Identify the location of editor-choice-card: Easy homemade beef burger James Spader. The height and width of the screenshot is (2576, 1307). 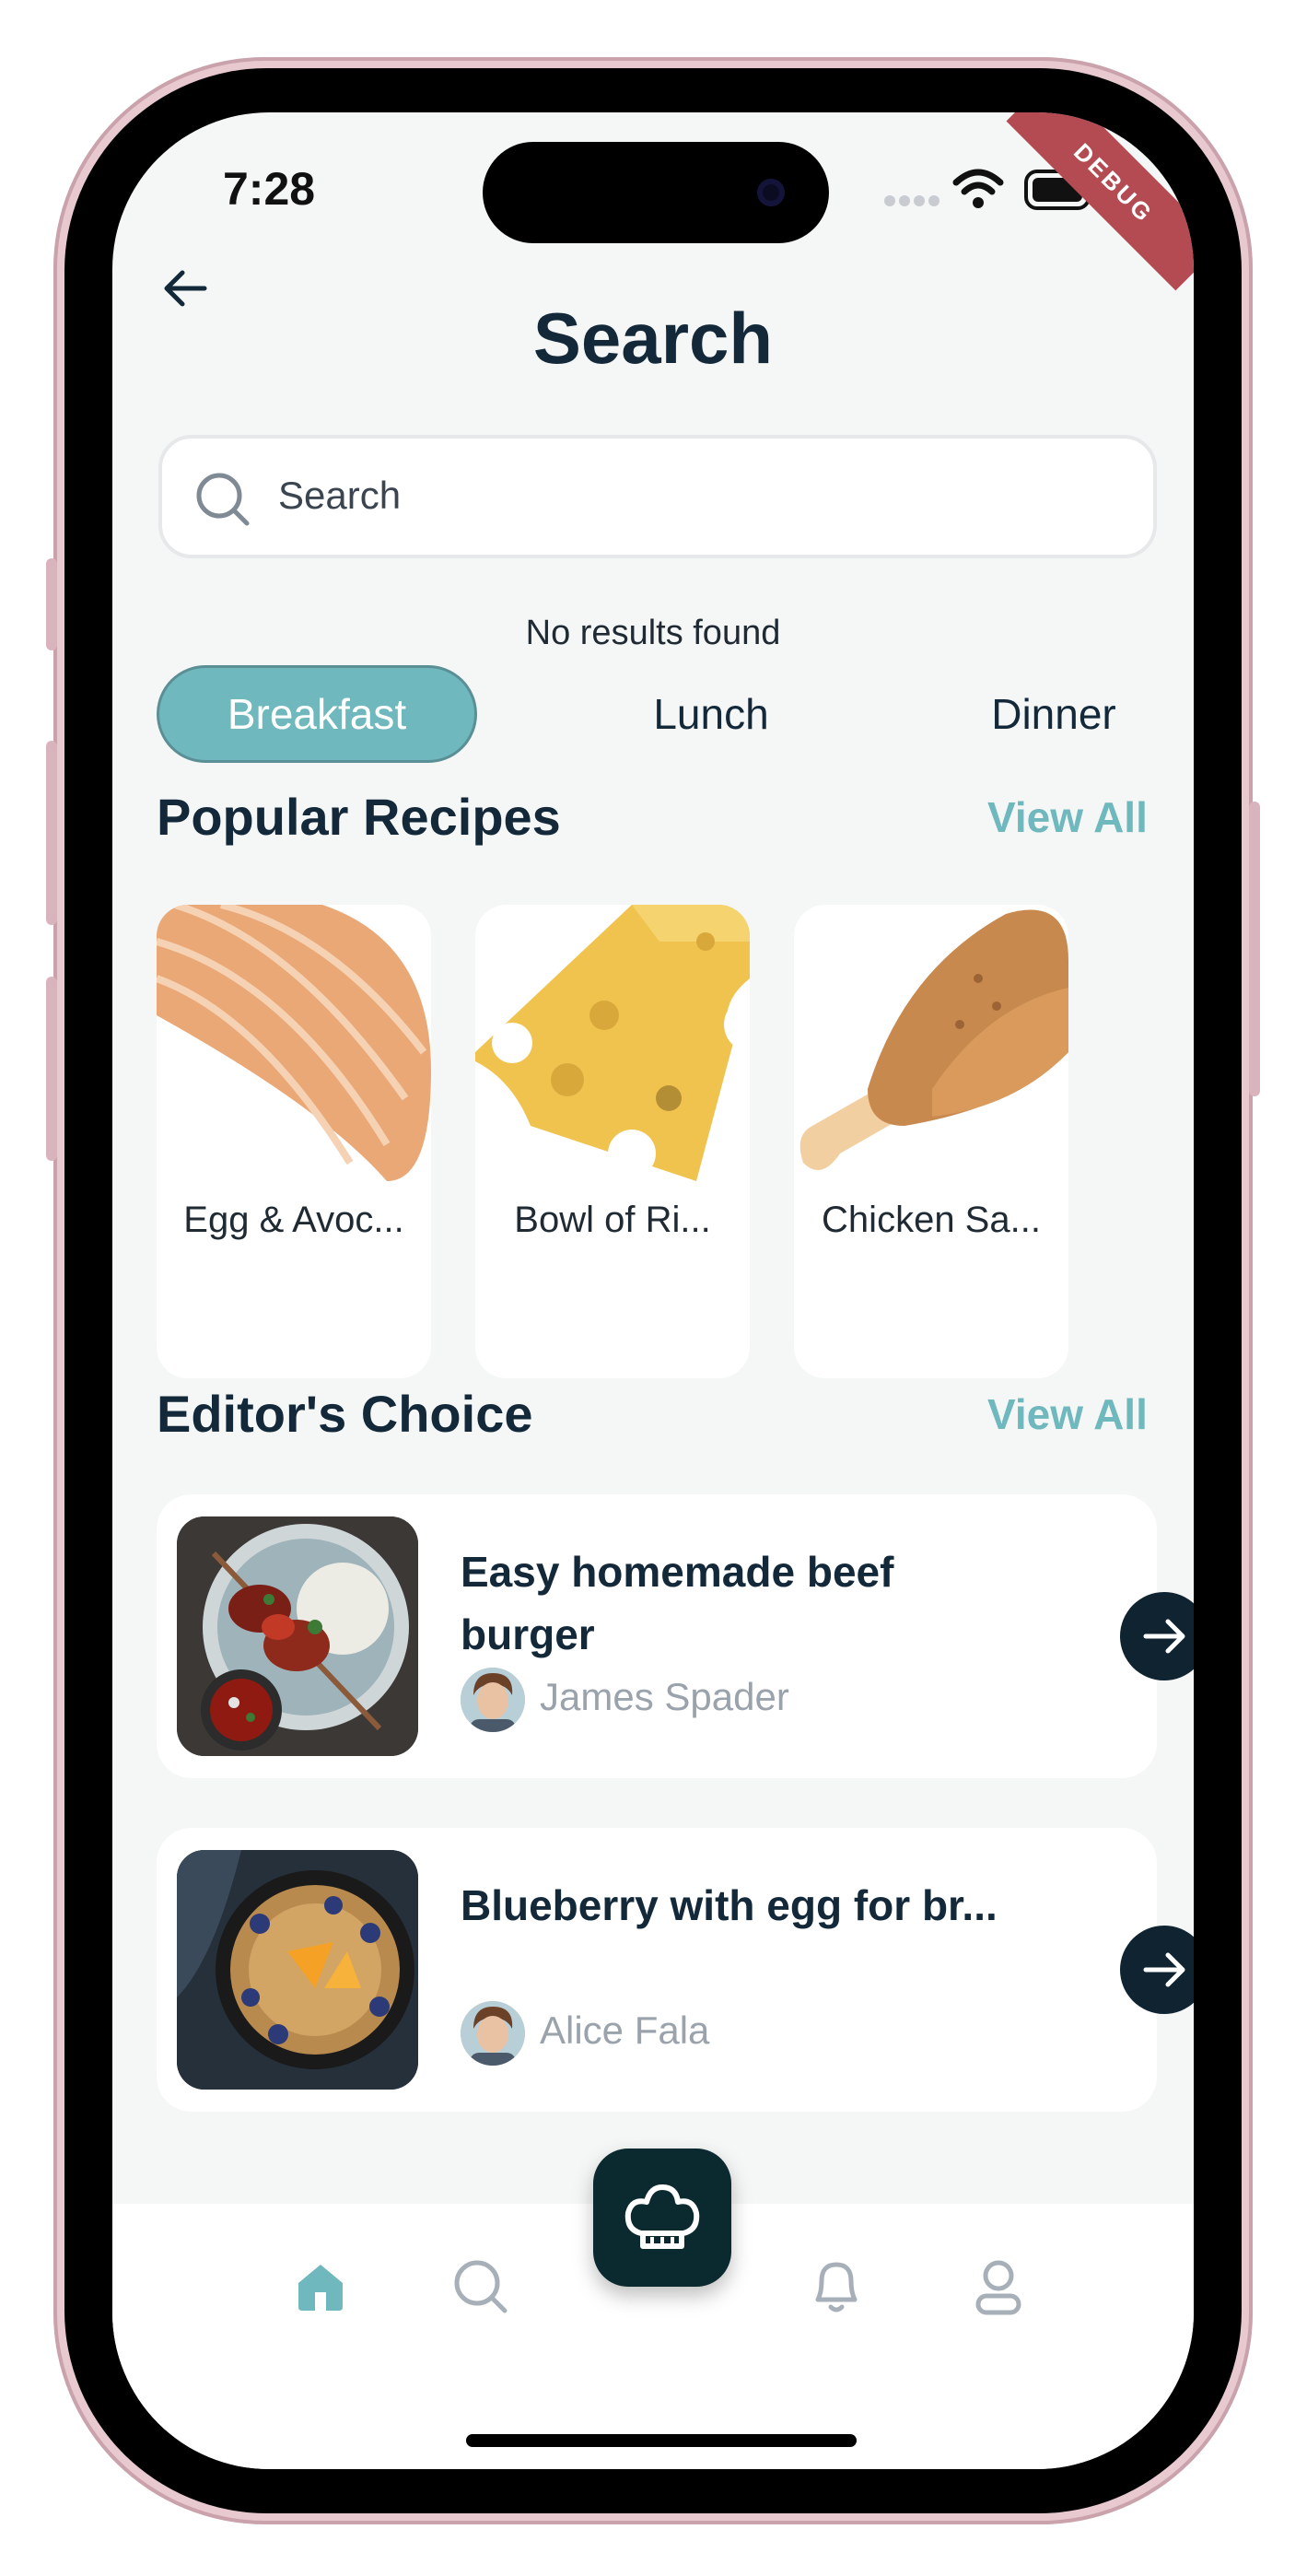
(676, 1636).